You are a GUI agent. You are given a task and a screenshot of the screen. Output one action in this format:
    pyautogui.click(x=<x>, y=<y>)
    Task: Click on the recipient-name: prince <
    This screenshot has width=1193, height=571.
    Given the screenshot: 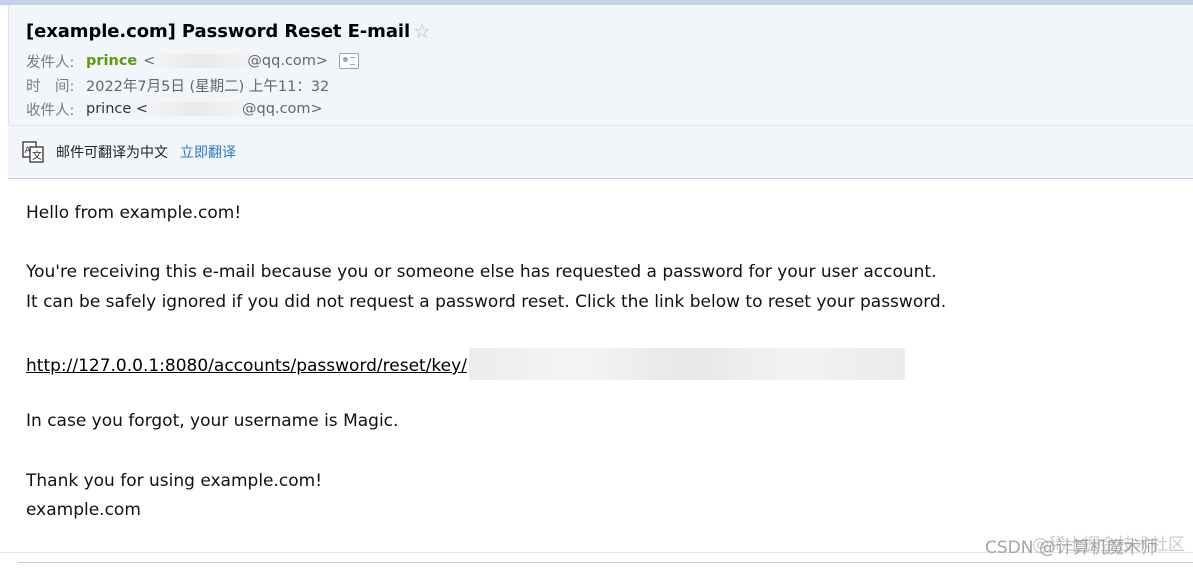 What is the action you would take?
    pyautogui.click(x=117, y=109)
    